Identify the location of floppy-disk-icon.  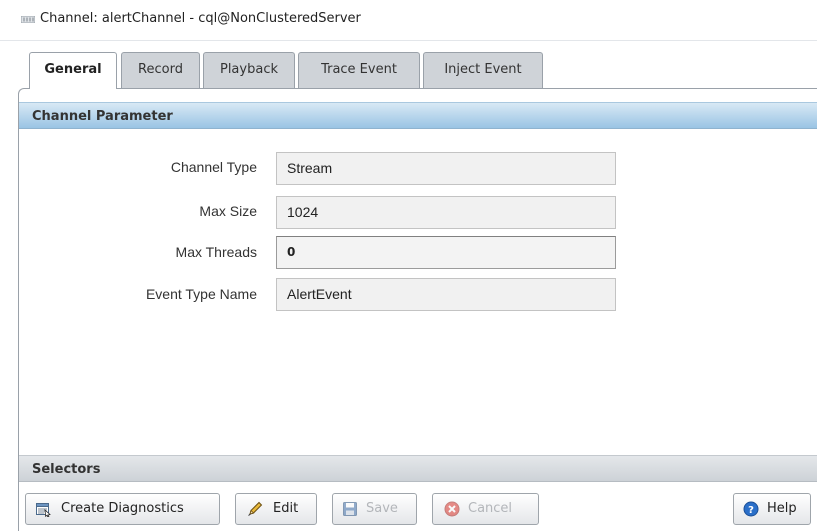
(350, 509).